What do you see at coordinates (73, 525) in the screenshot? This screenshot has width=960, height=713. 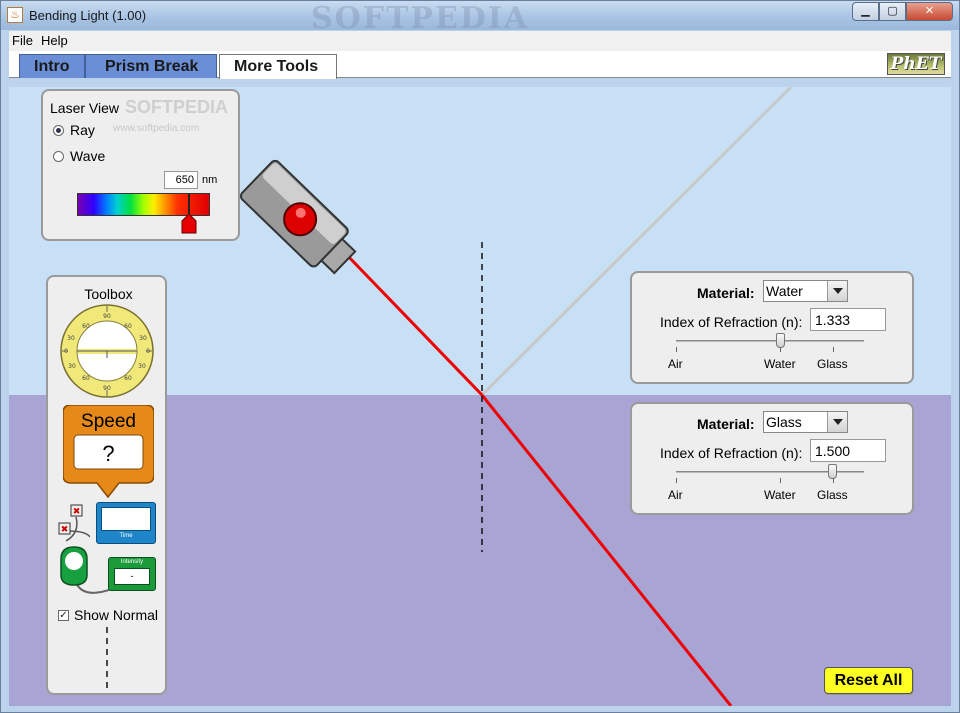 I see `wave-sensor-probes-icon: ✖ ✖` at bounding box center [73, 525].